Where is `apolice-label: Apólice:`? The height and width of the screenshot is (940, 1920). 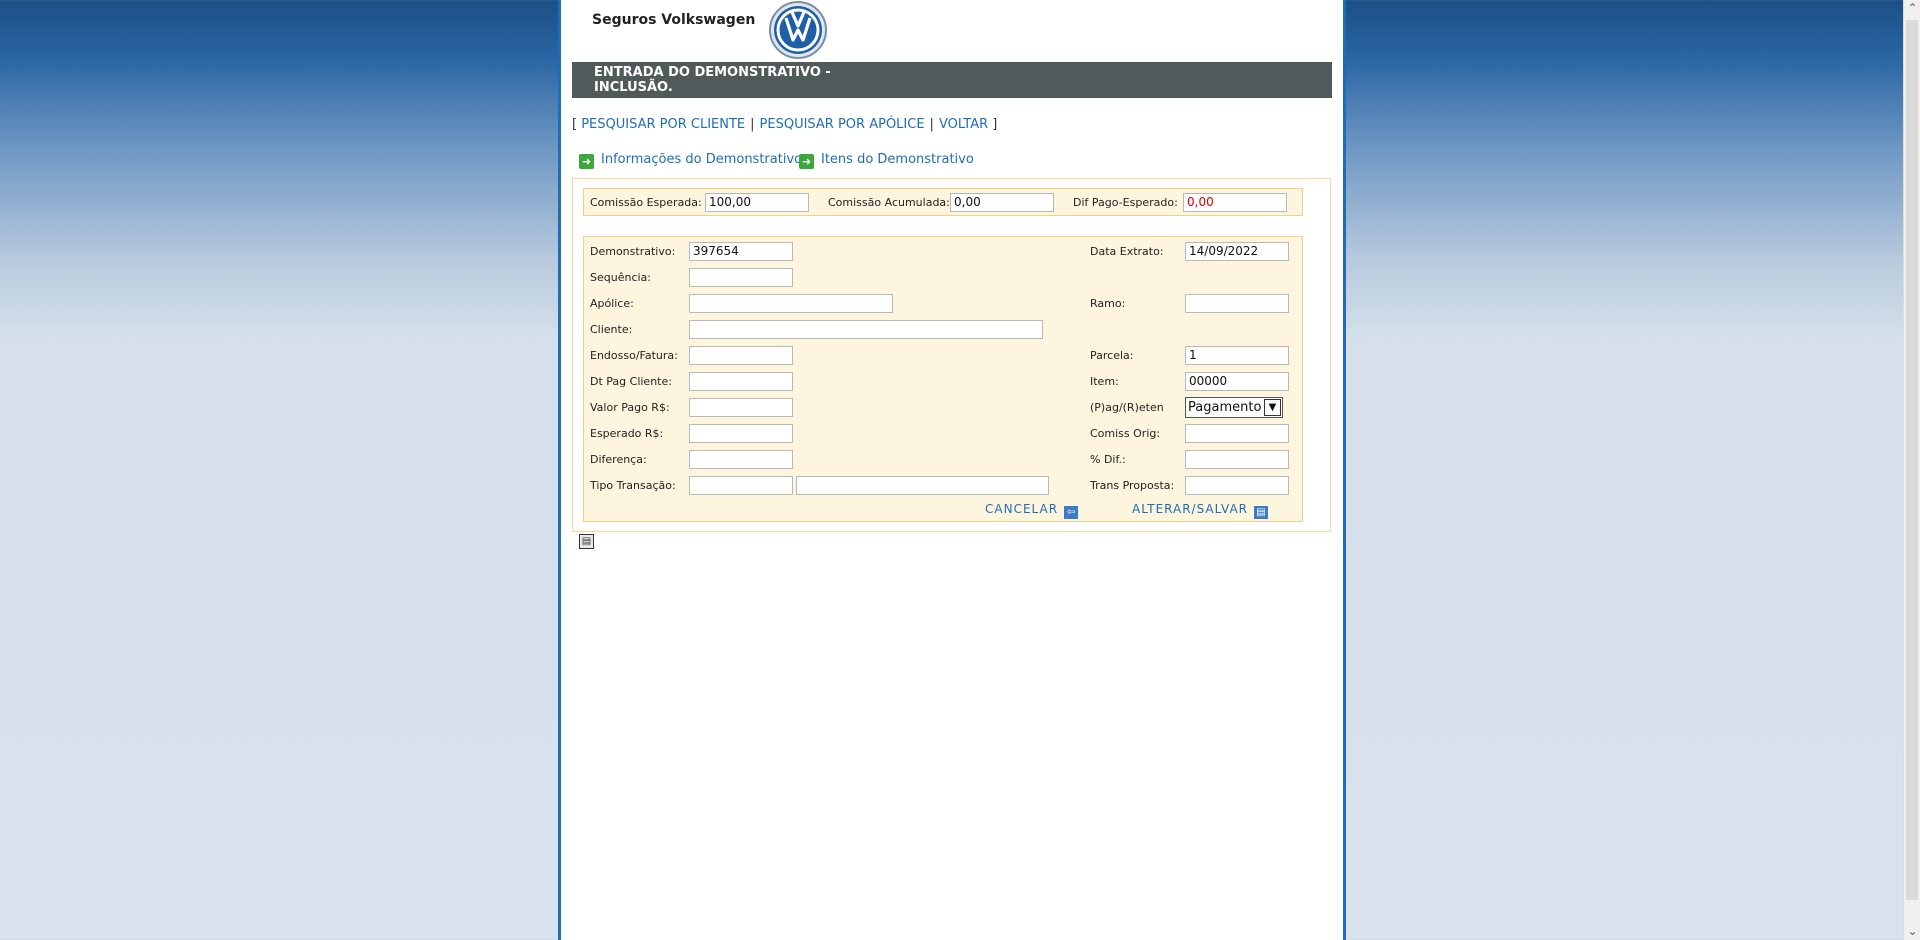
apolice-label: Apólice: is located at coordinates (612, 303).